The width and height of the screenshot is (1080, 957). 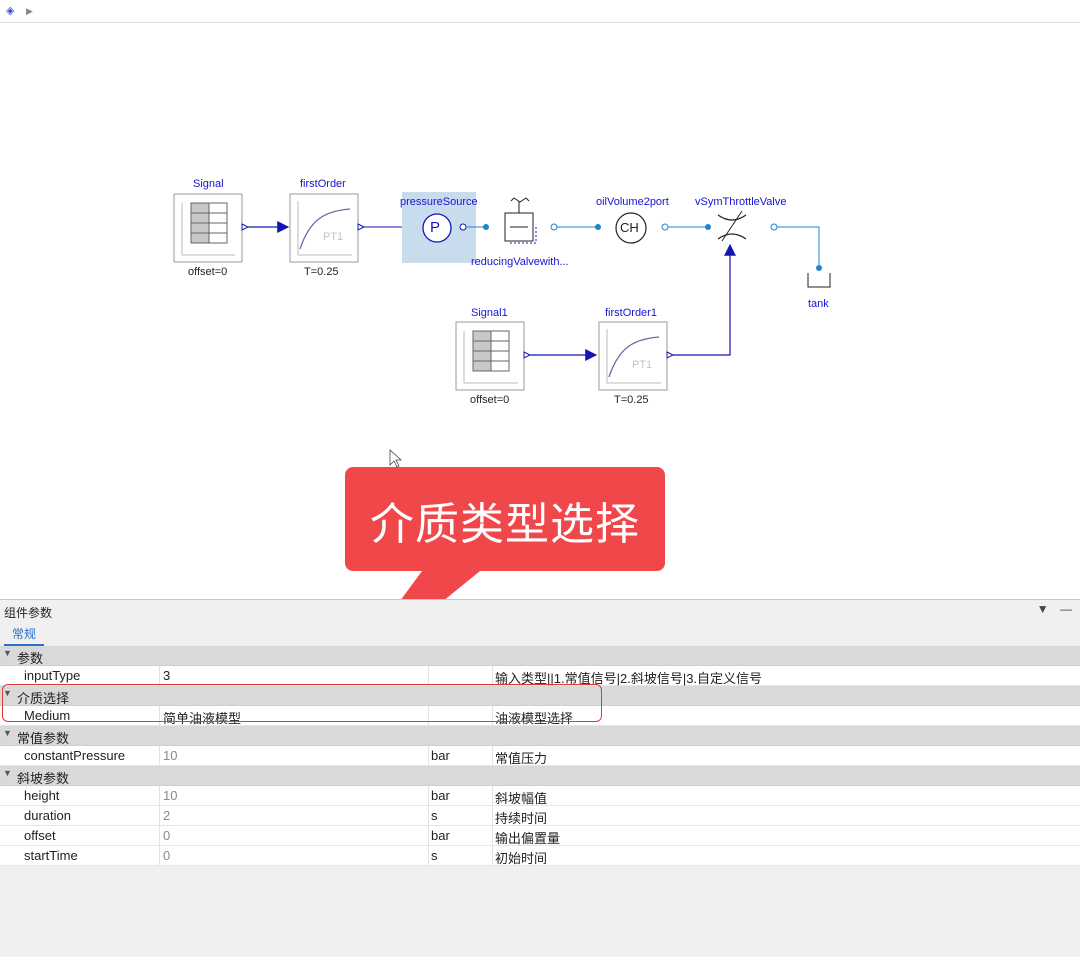 I want to click on oil-volume-label: oilVolume2port, so click(x=632, y=202).